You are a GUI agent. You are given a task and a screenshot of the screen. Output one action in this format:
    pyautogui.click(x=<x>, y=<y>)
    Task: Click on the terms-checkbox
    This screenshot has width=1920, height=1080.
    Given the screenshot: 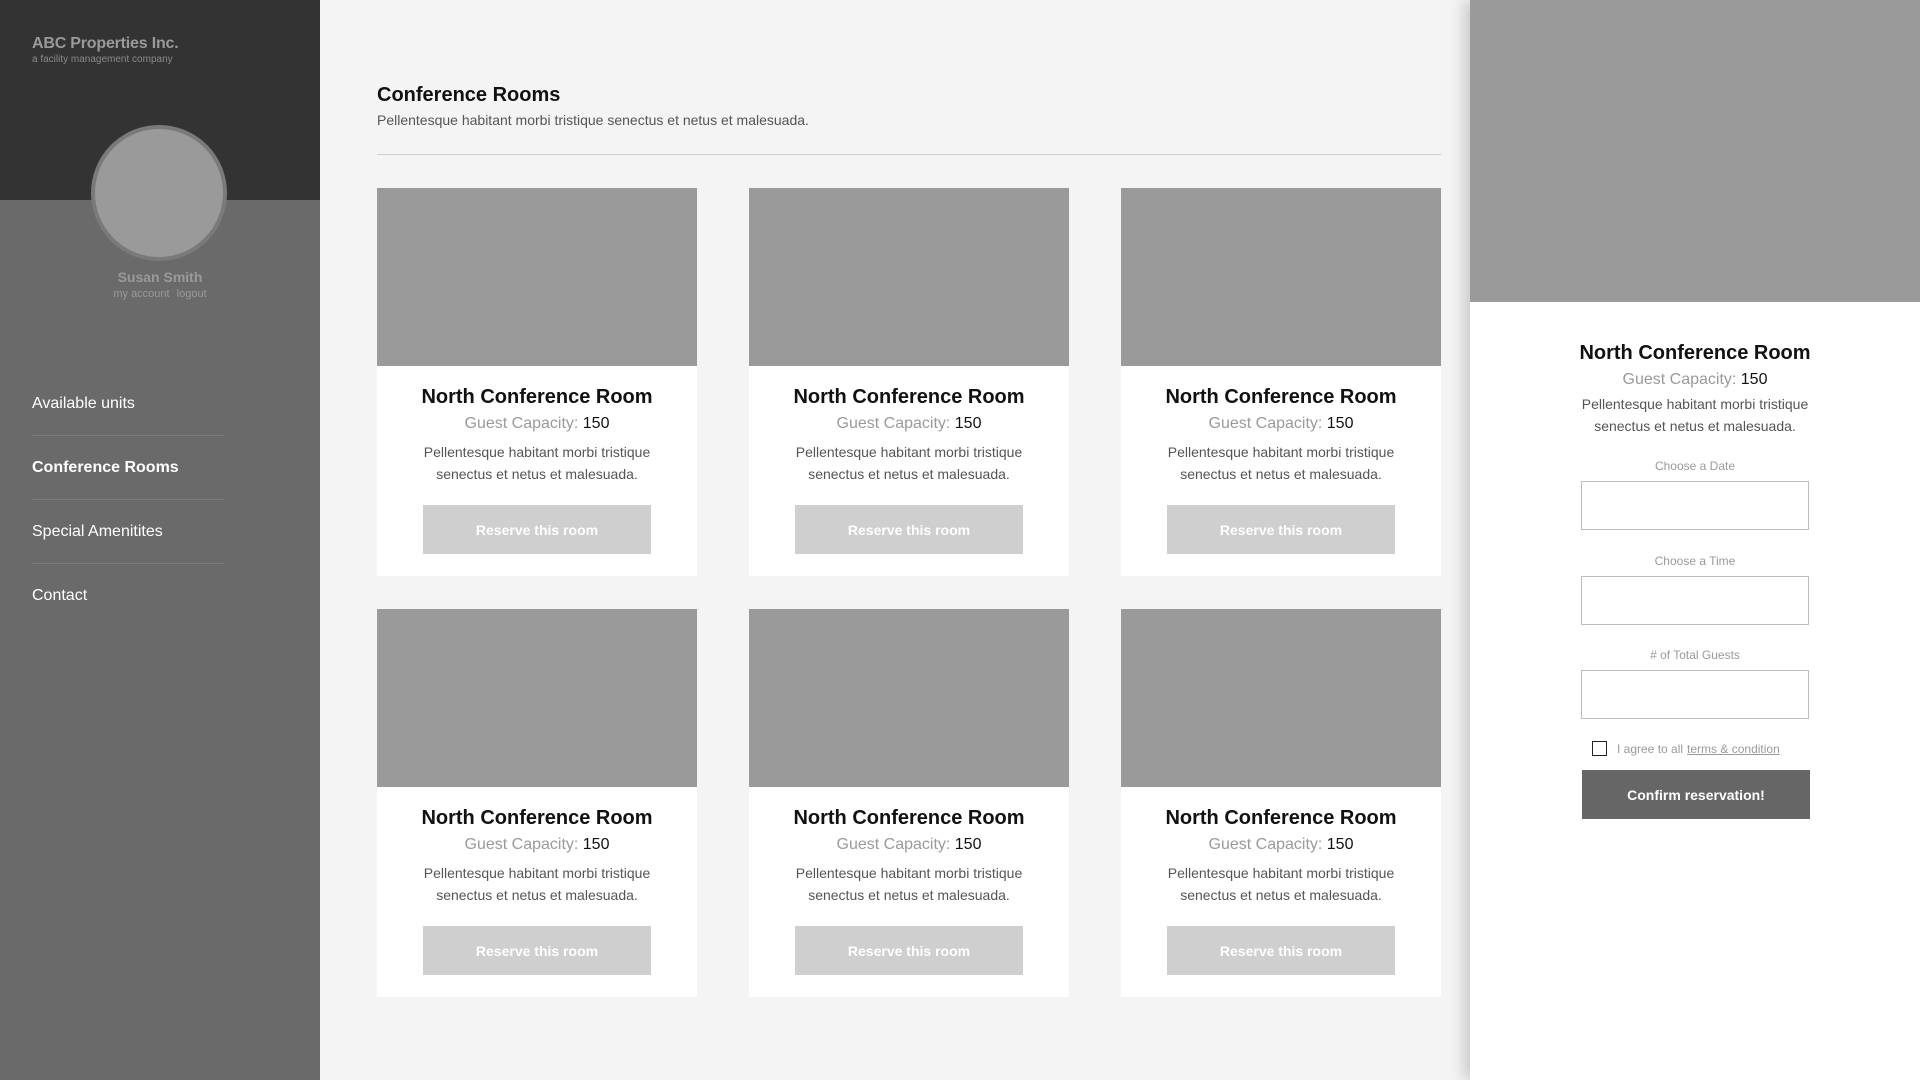 What is the action you would take?
    pyautogui.click(x=1599, y=748)
    